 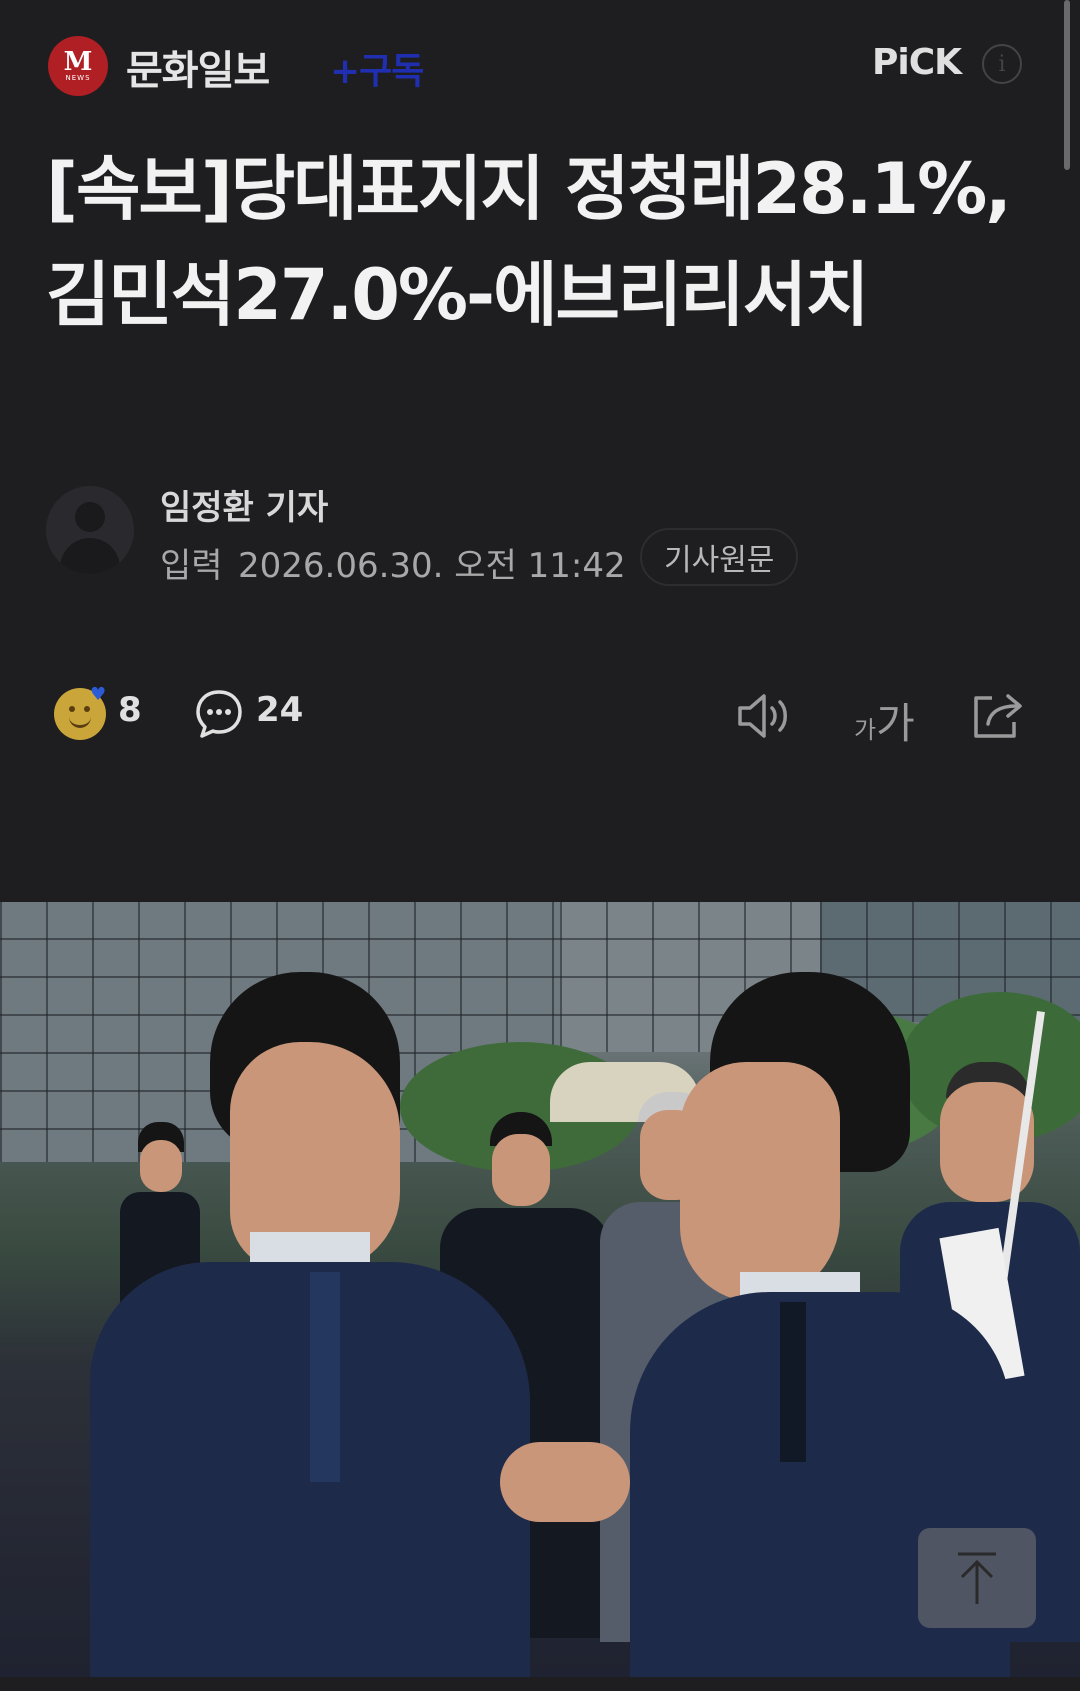 I want to click on original-article-label: 기사원문, so click(x=719, y=560).